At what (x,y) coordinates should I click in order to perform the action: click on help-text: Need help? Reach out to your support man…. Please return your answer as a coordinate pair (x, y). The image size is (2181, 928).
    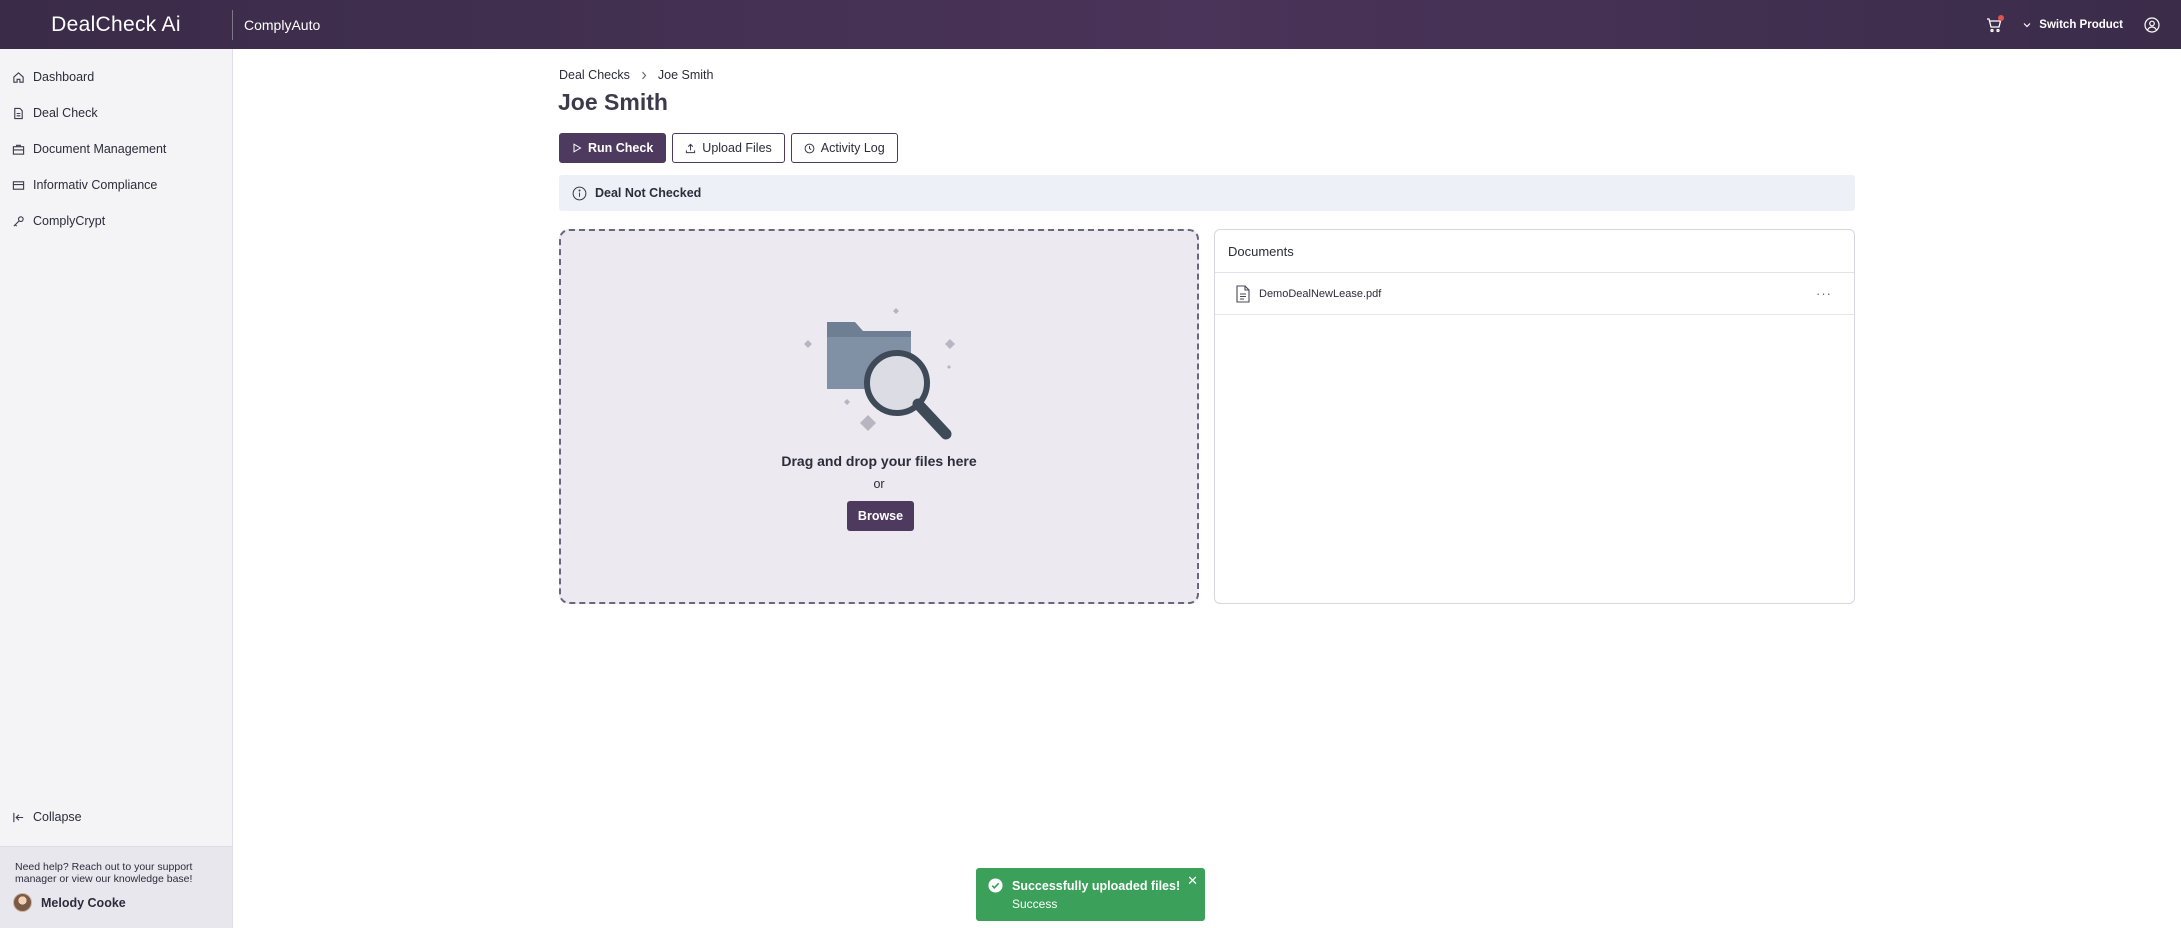
    Looking at the image, I should click on (104, 873).